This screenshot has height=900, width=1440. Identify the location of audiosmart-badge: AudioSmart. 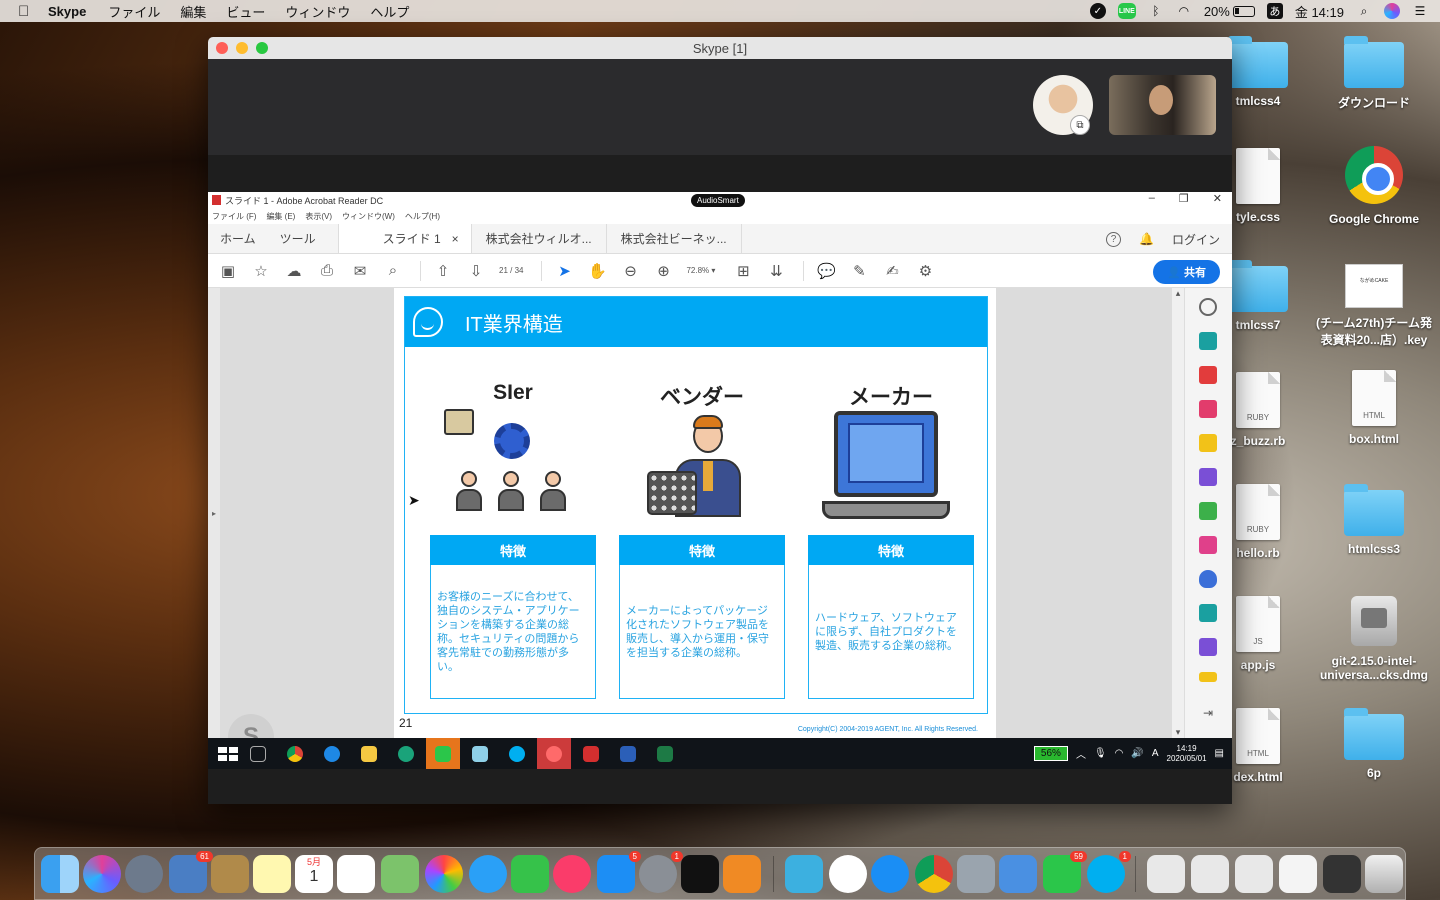
(718, 200).